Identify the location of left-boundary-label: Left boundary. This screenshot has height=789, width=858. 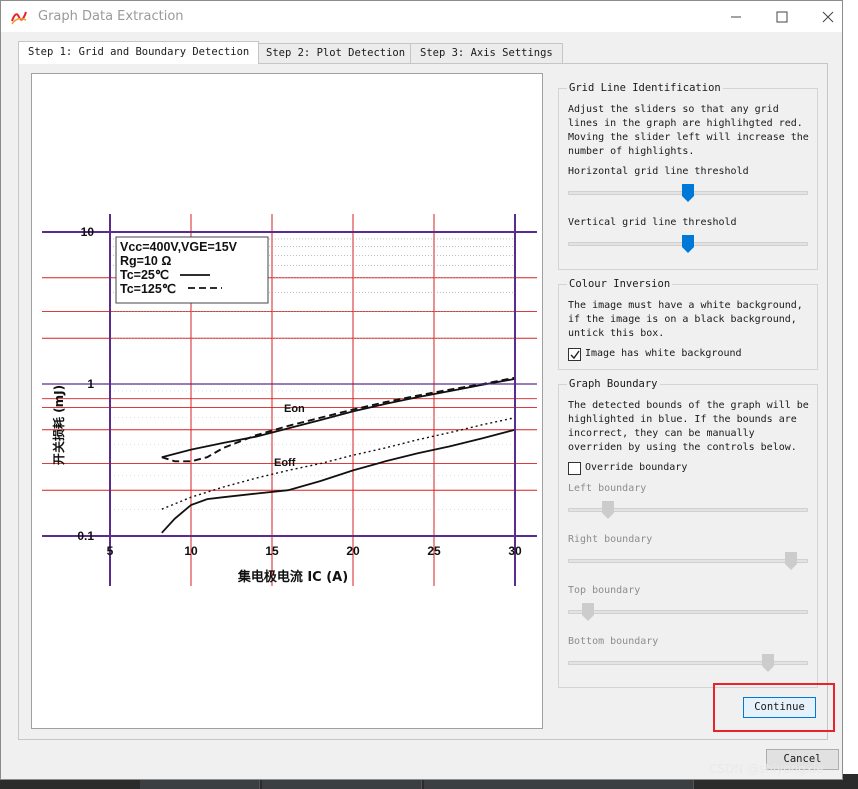
(607, 488).